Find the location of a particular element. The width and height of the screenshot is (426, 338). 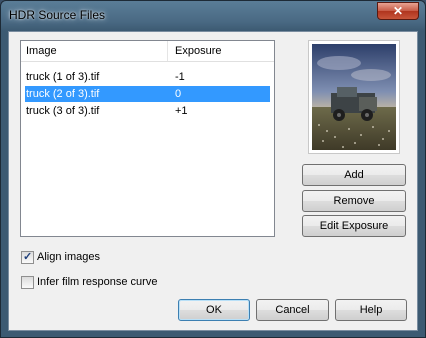

list-row: truck (1 of 3).tif -1 is located at coordinates (147, 77).